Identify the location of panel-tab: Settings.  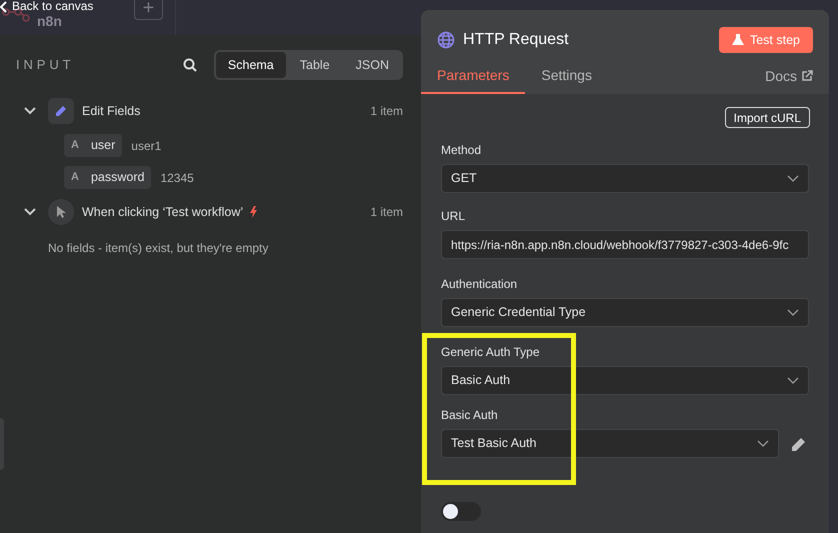
(566, 76).